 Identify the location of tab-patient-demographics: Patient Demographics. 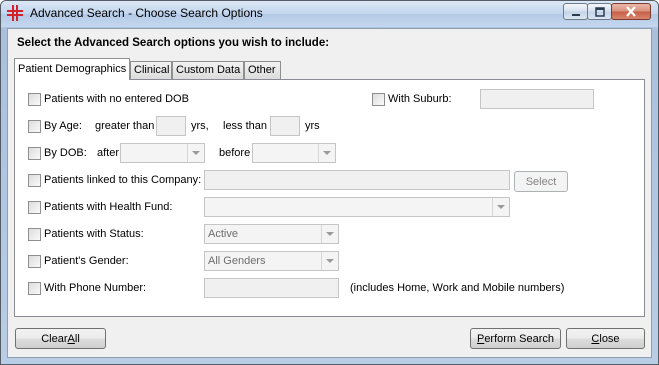
(72, 69).